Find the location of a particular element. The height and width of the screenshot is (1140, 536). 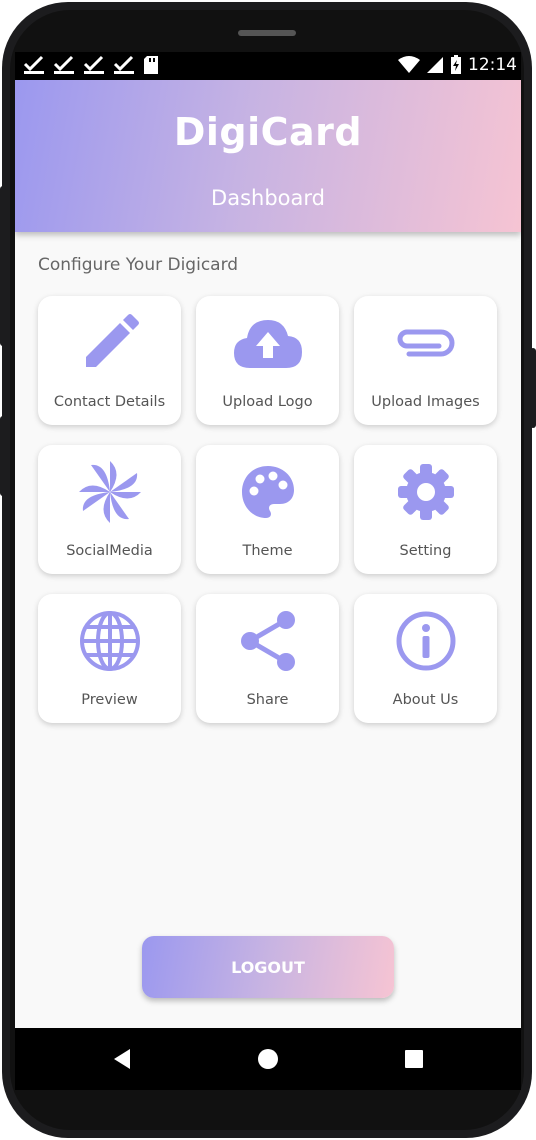

android-nav-bar is located at coordinates (268, 1059).